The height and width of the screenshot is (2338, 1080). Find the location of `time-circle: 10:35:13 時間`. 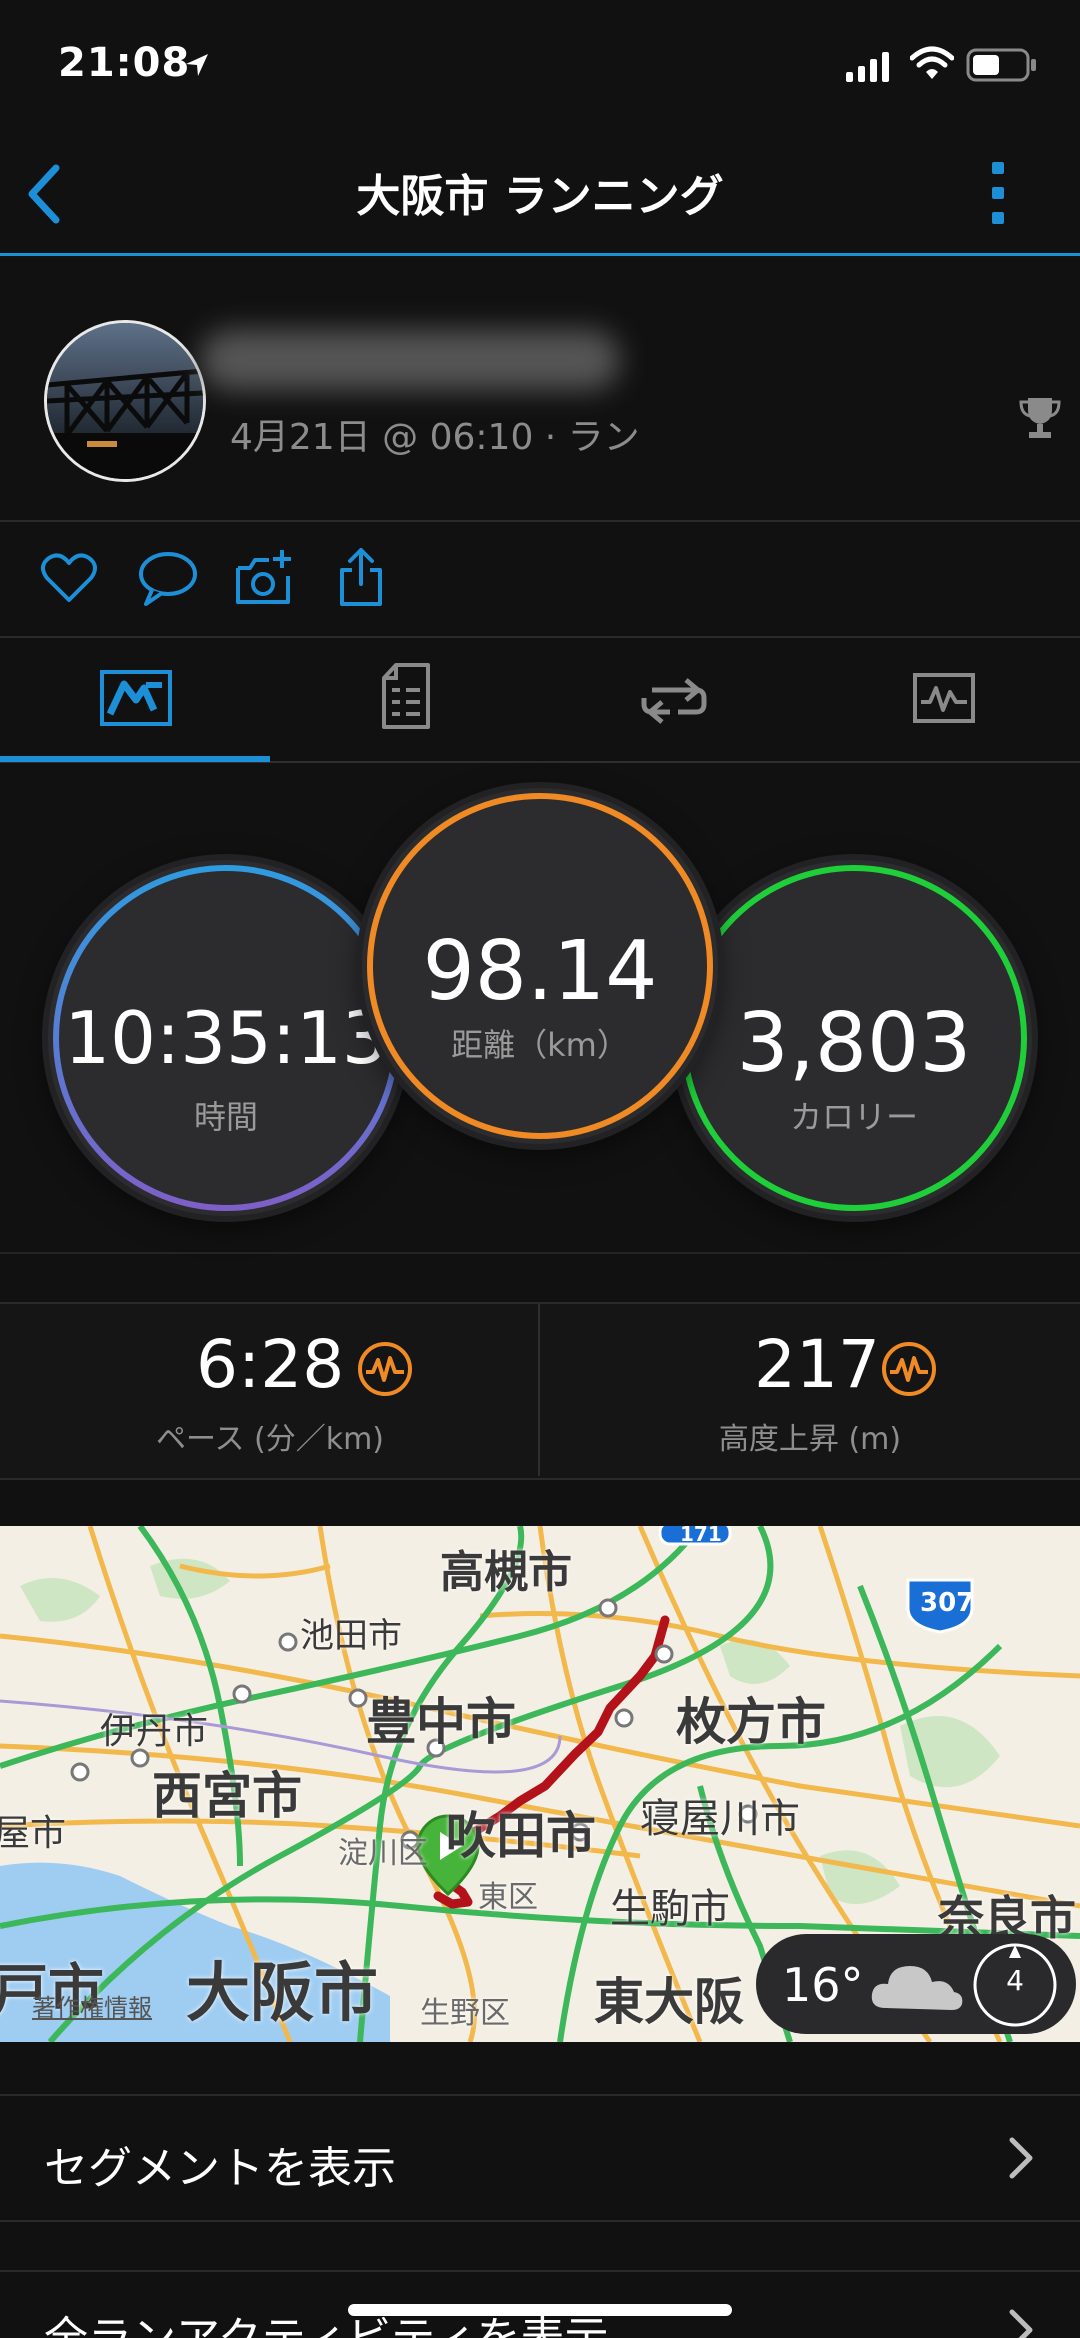

time-circle: 10:35:13 時間 is located at coordinates (226, 1038).